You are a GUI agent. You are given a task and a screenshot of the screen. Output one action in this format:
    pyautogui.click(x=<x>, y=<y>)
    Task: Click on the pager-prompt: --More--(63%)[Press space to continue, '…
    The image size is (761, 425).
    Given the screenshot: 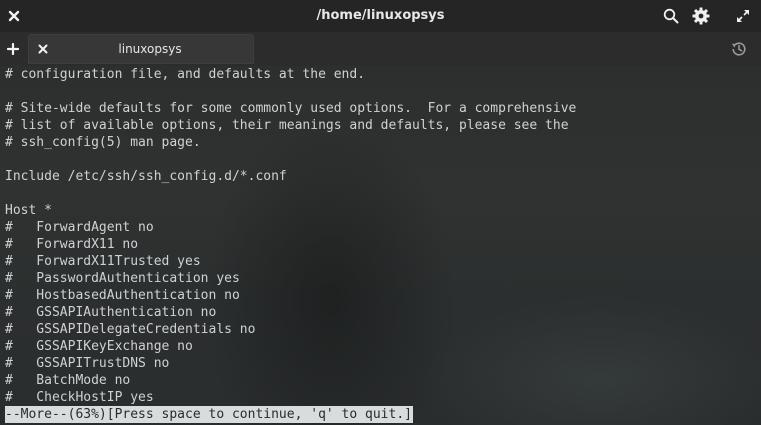 What is the action you would take?
    pyautogui.click(x=209, y=414)
    